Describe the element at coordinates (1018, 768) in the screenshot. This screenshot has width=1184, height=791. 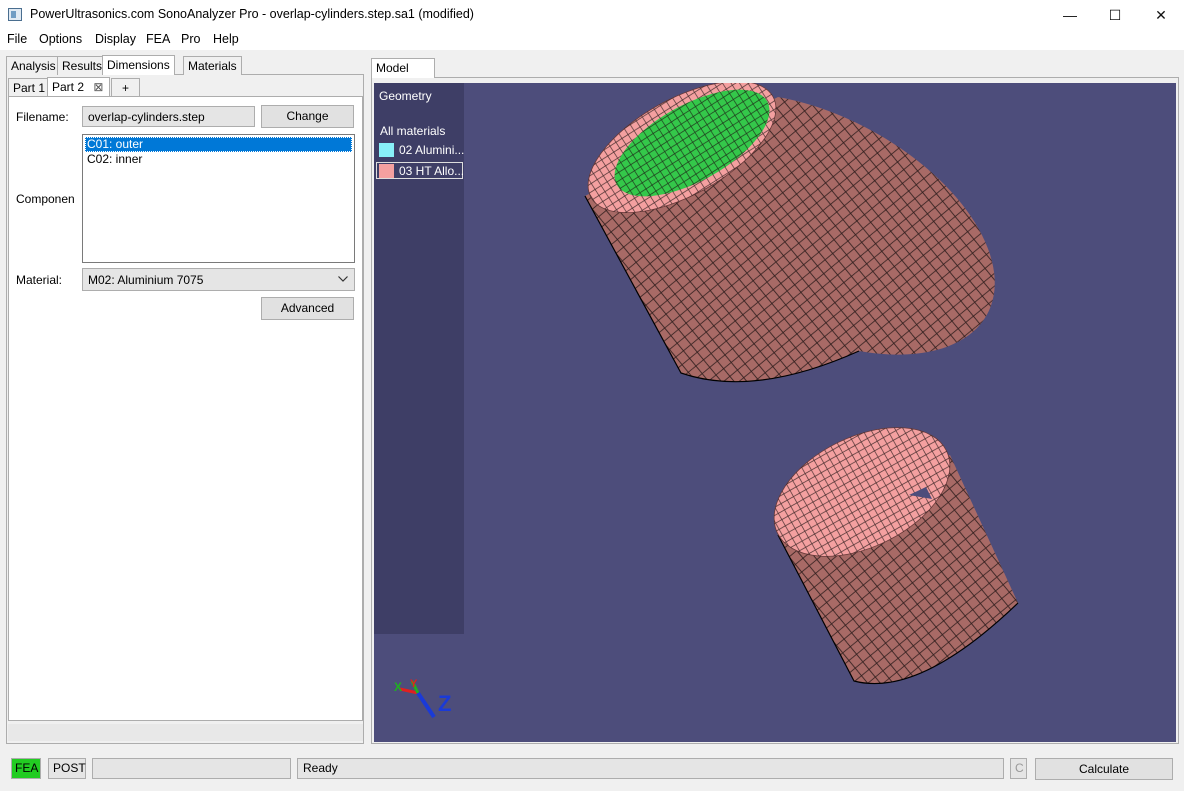
I see `c-button: C` at that location.